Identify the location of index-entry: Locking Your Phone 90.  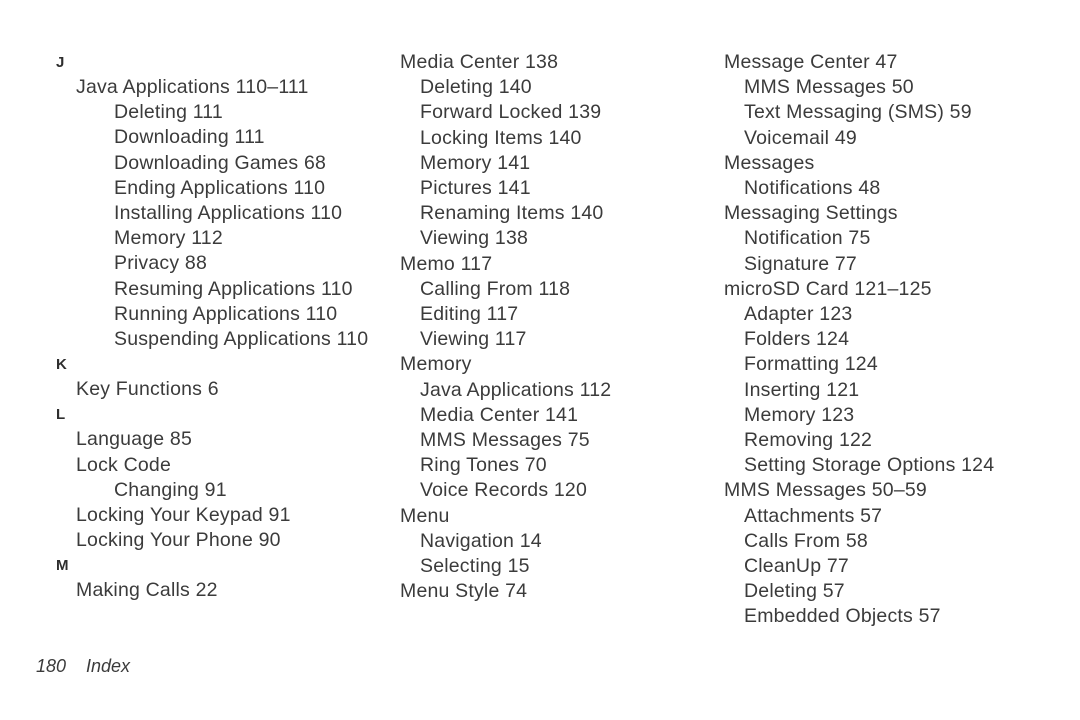
(231, 540).